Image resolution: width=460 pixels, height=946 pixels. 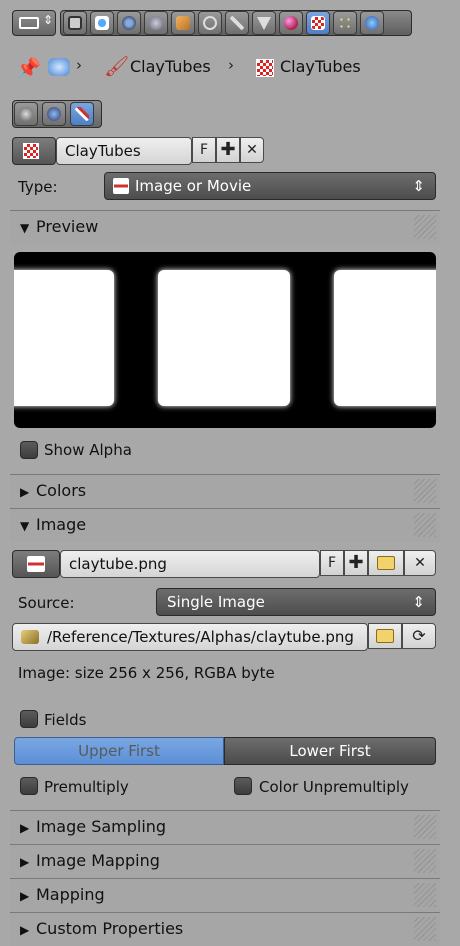 What do you see at coordinates (225, 827) in the screenshot?
I see `image-sampling-panel-header: ▶ Image Sampling` at bounding box center [225, 827].